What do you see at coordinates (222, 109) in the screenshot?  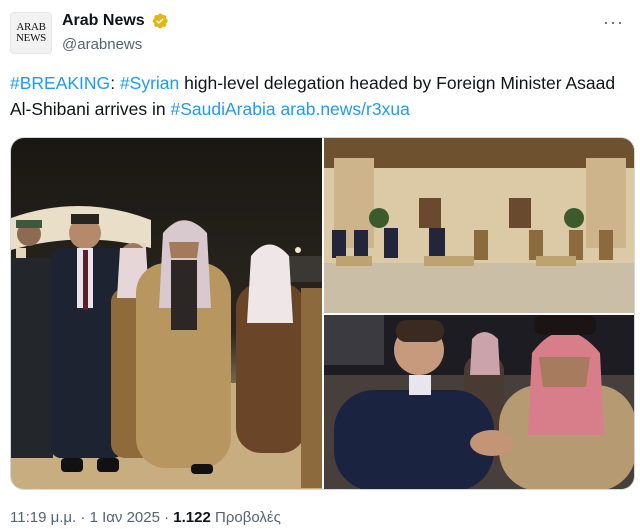 I see `hashtag-saudiarabia-link: #SaudiArabia` at bounding box center [222, 109].